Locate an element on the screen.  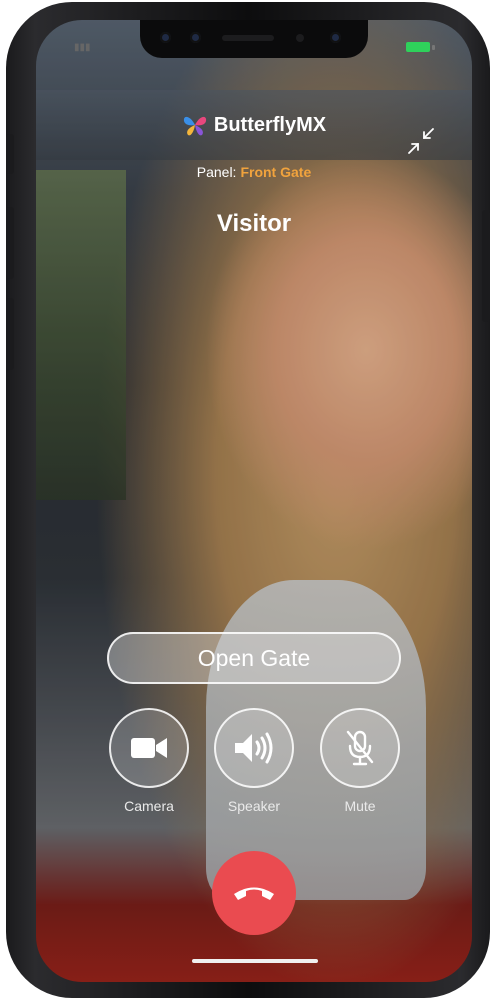
caller-name: Visitor is located at coordinates (254, 223).